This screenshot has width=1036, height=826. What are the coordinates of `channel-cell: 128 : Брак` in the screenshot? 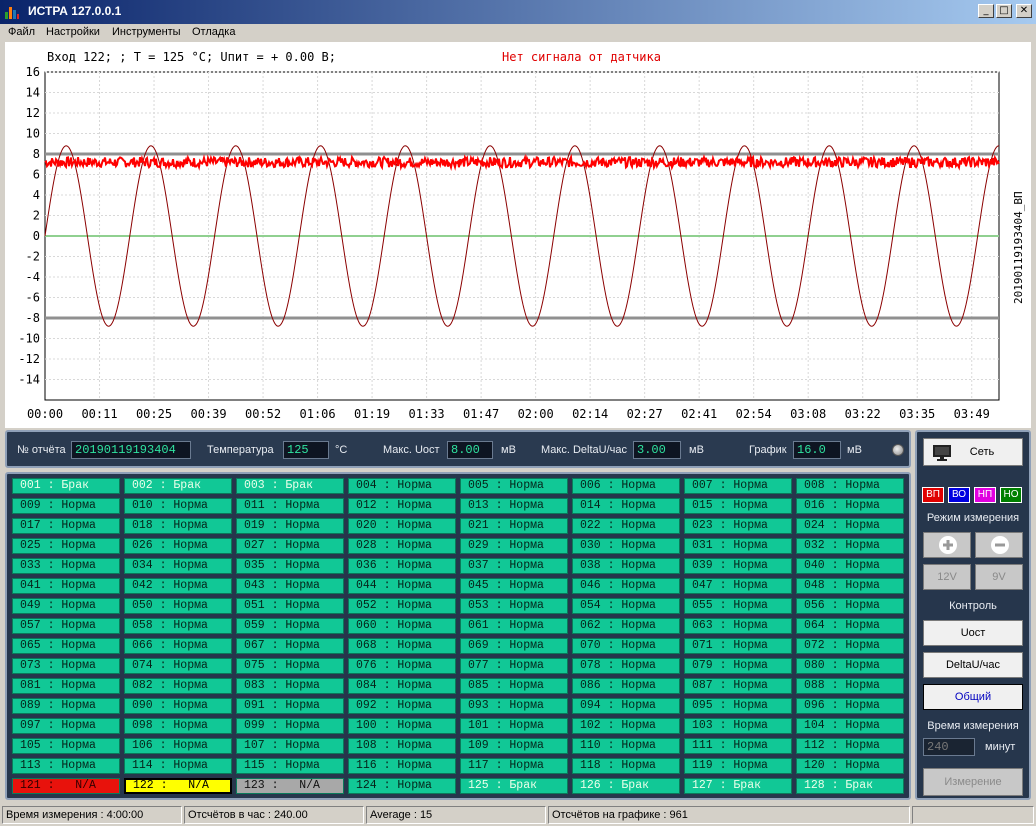 It's located at (850, 786).